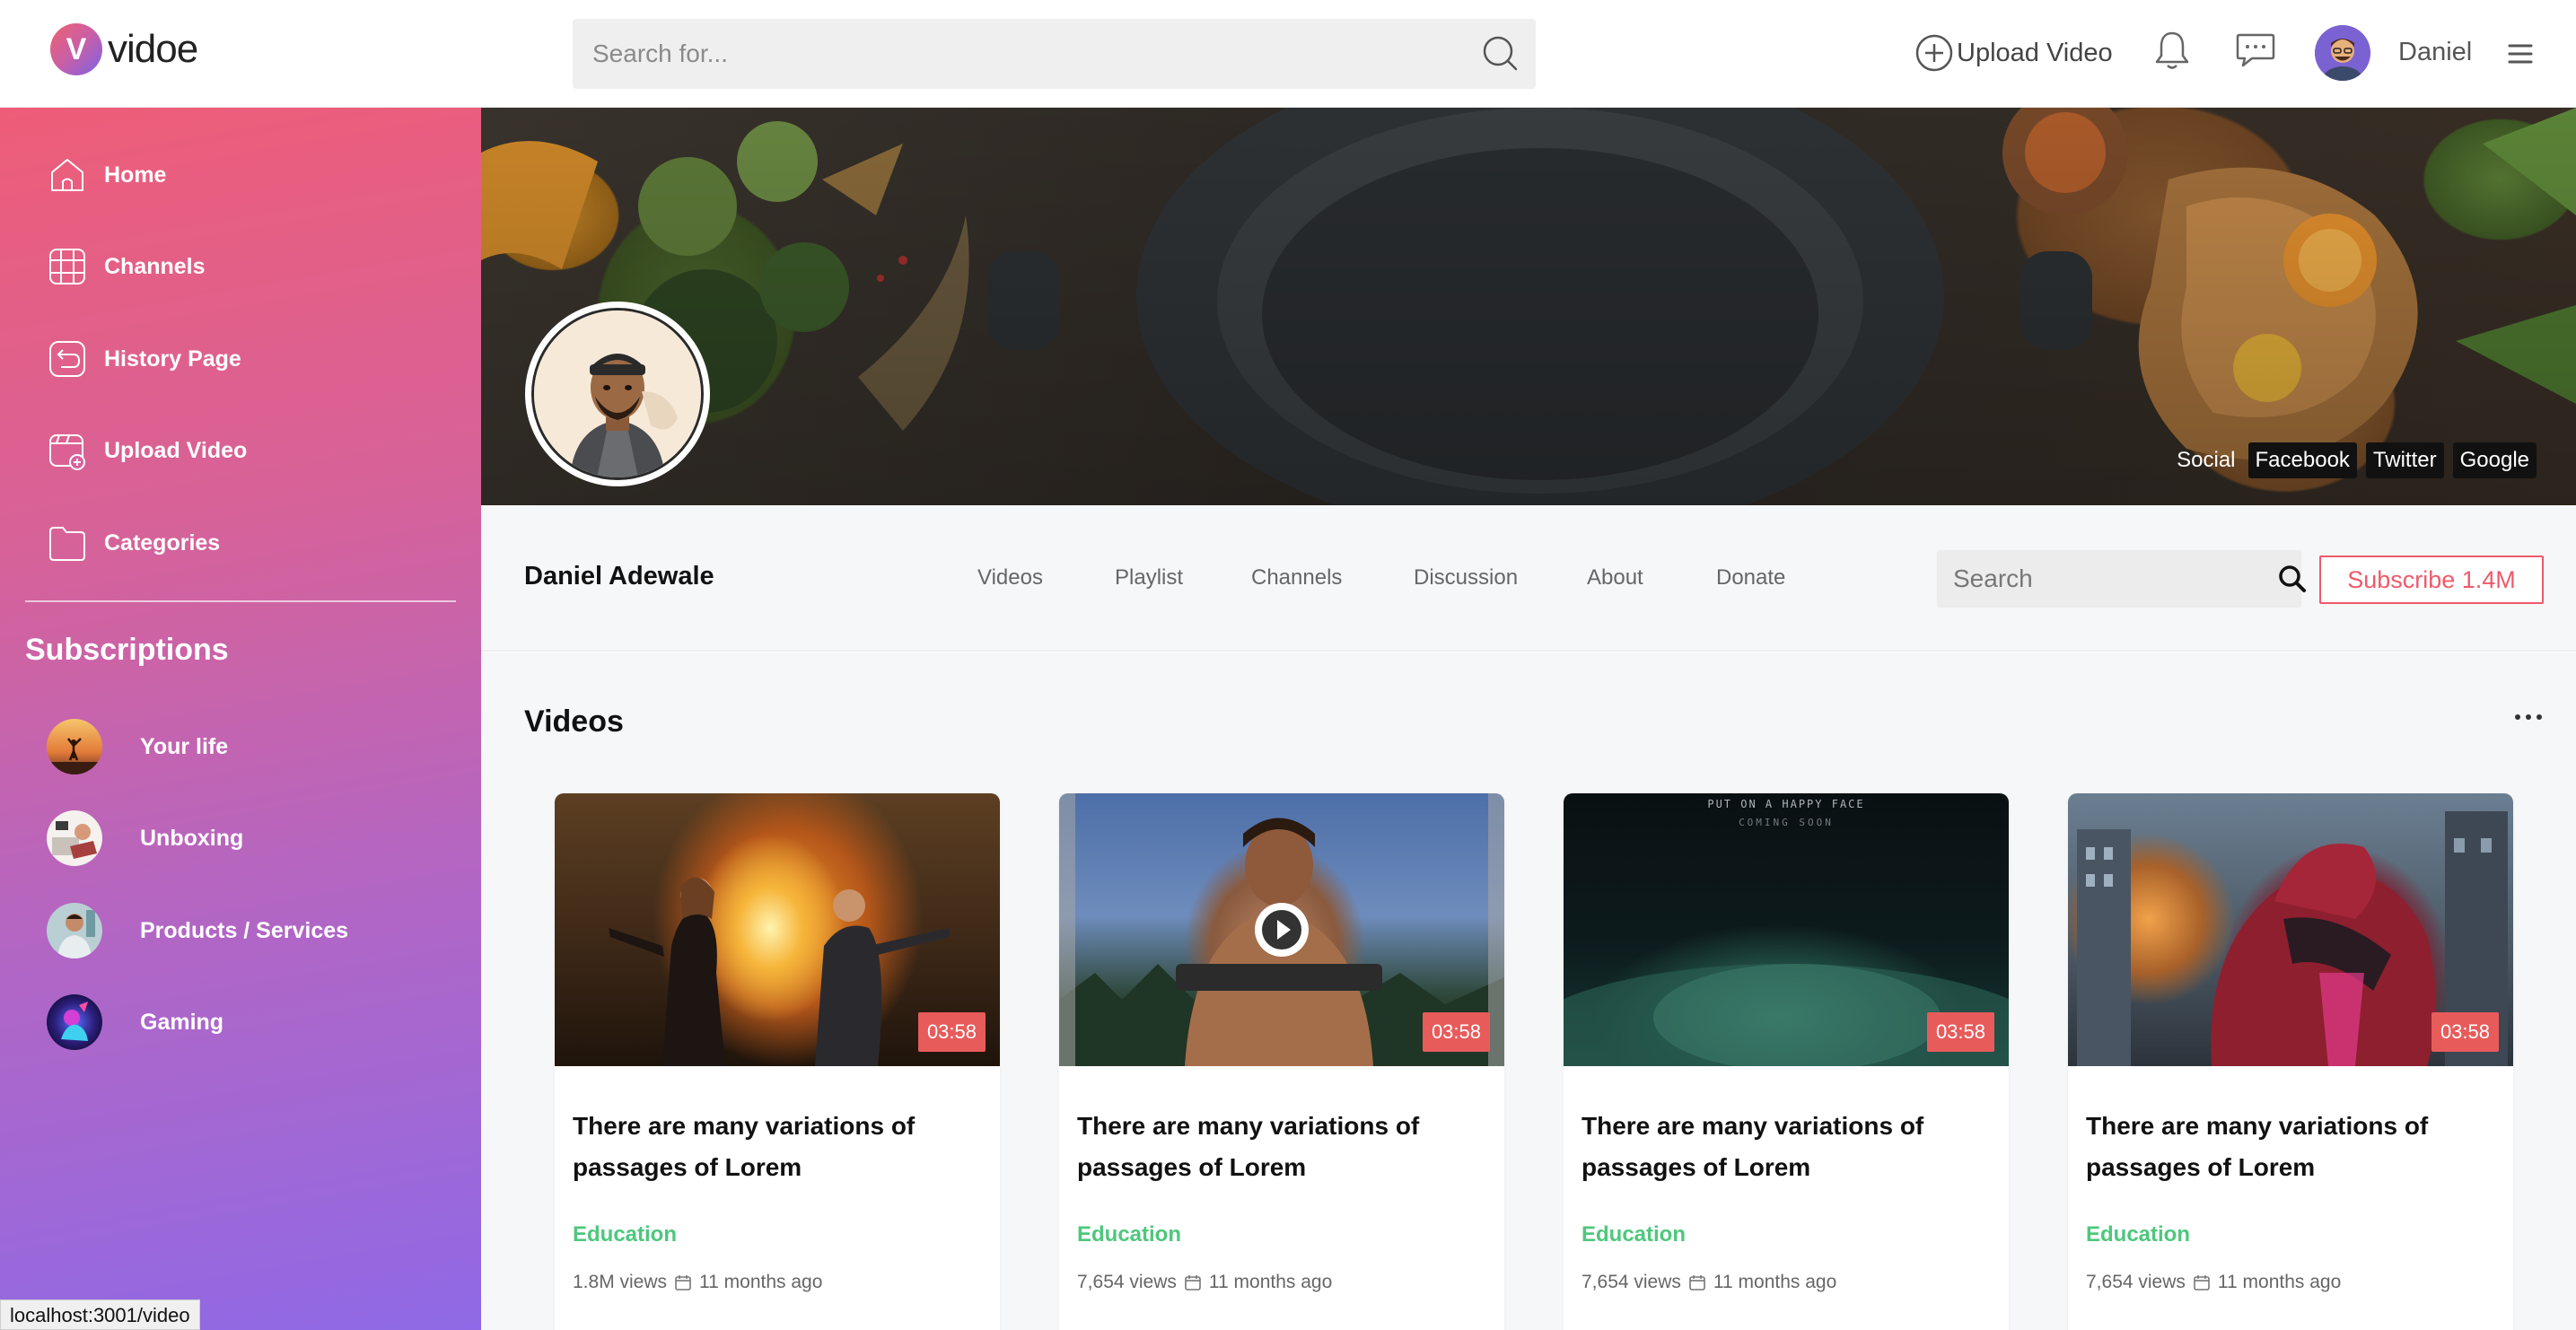  Describe the element at coordinates (155, 266) in the screenshot. I see `sidebar-item-label: Channels` at that location.